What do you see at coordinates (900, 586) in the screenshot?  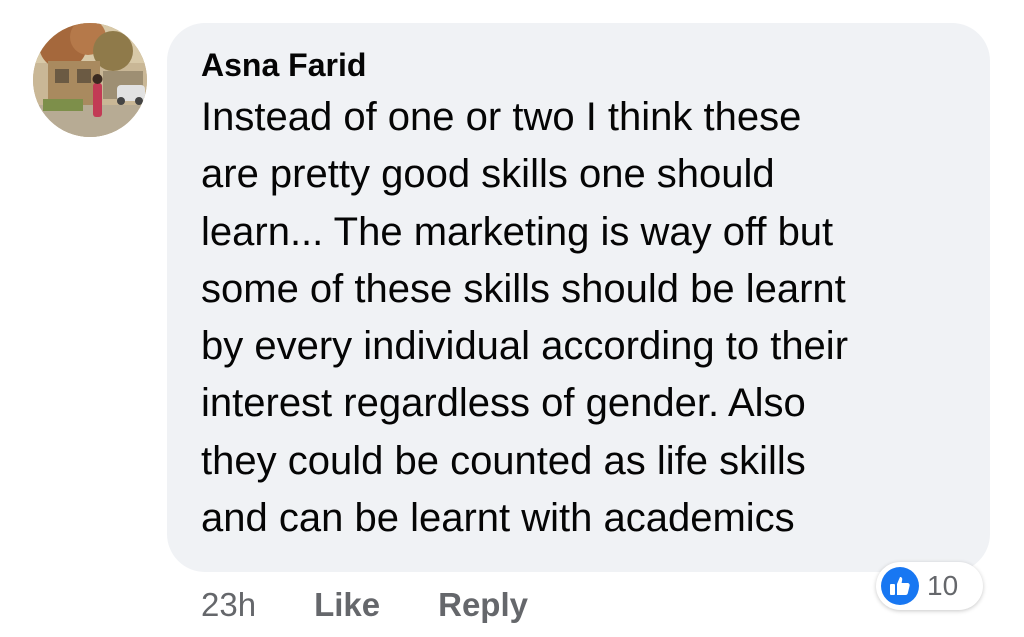 I see `thumbs-up-icon` at bounding box center [900, 586].